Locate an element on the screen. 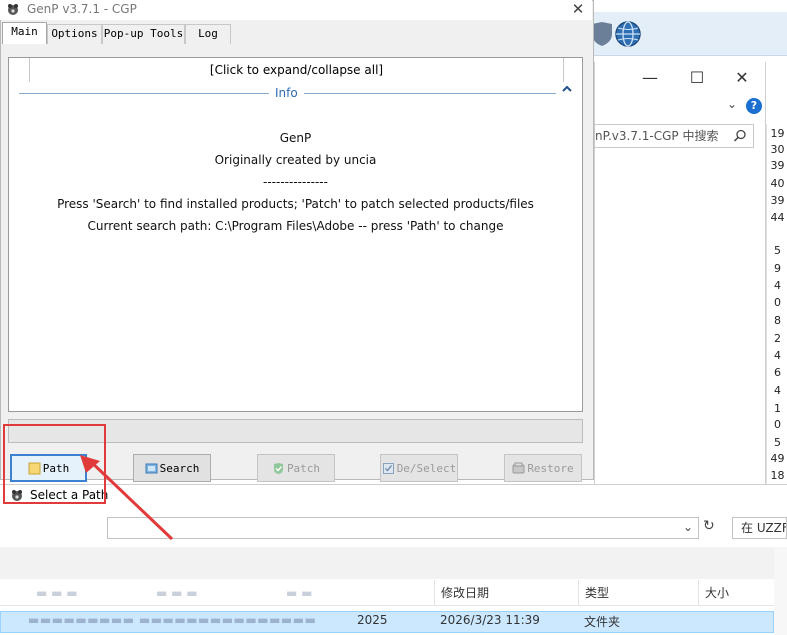  globe-icon is located at coordinates (628, 34).